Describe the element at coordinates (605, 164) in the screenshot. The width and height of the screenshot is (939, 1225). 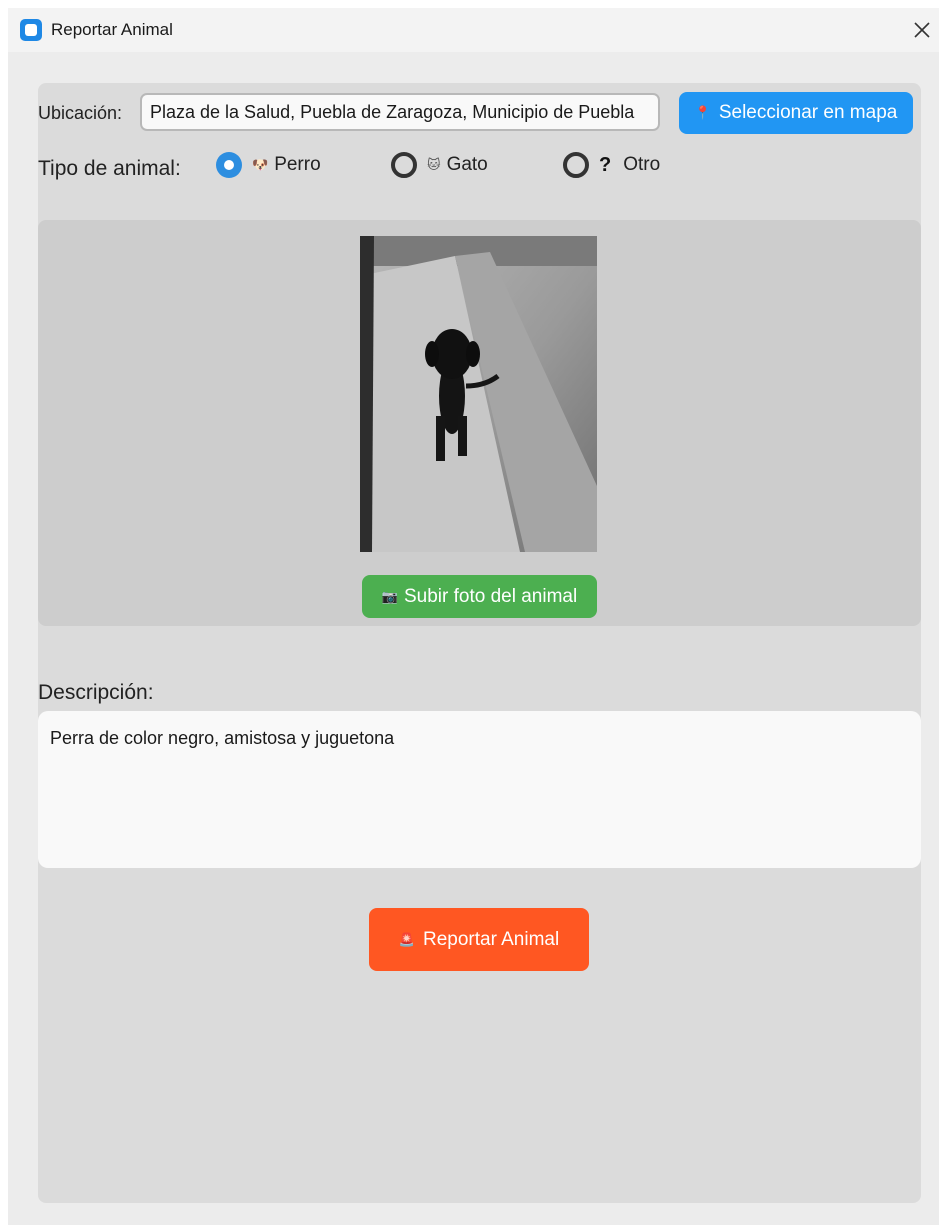
I see `question-icon: ?` at that location.